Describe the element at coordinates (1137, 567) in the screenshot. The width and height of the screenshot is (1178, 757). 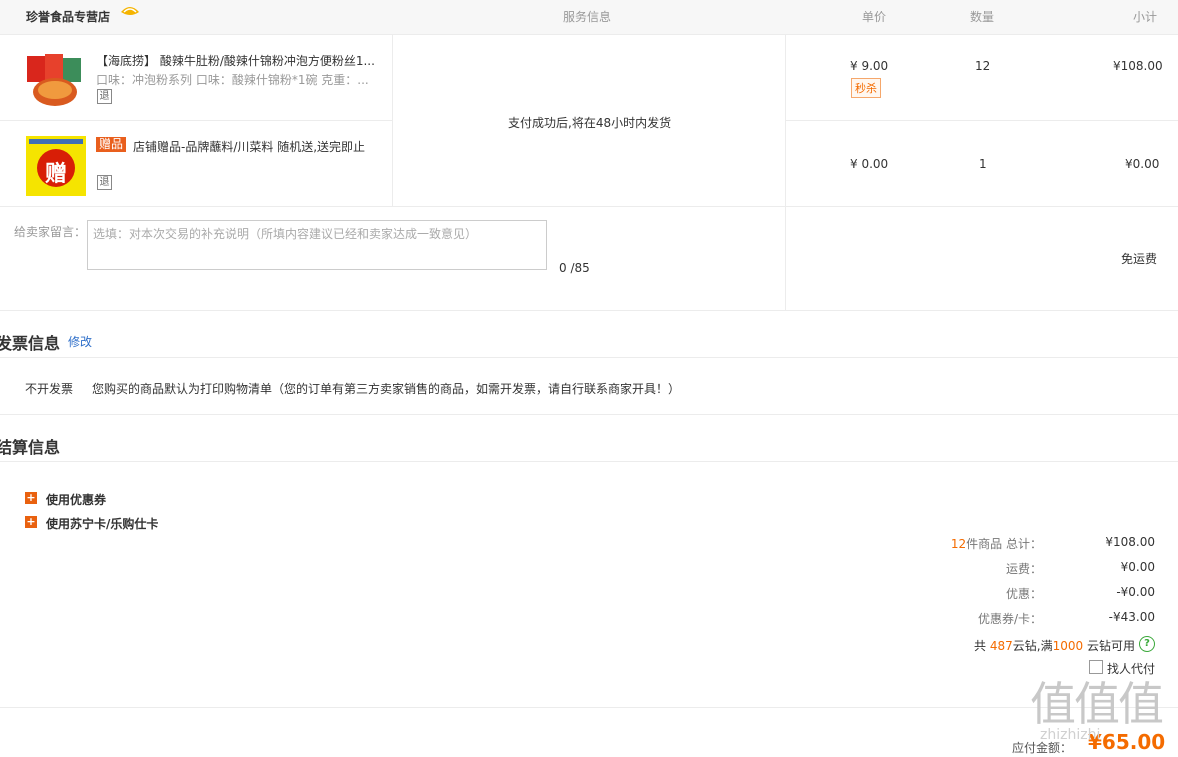
I see `freight-value: ¥0.00` at that location.